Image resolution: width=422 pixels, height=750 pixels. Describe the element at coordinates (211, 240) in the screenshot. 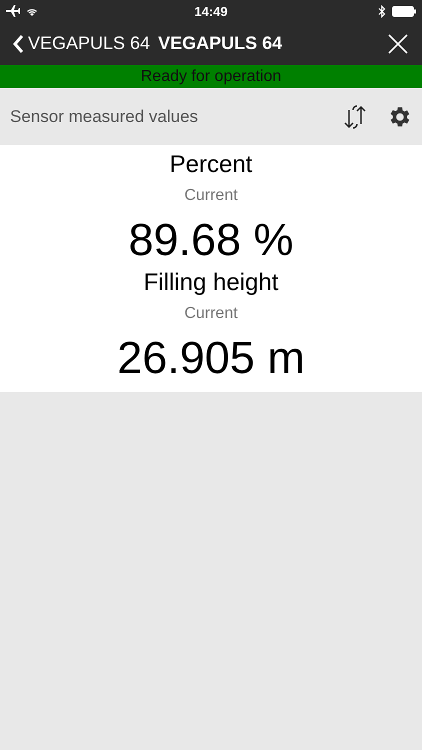

I see `measurement-value: 89.68 %` at that location.